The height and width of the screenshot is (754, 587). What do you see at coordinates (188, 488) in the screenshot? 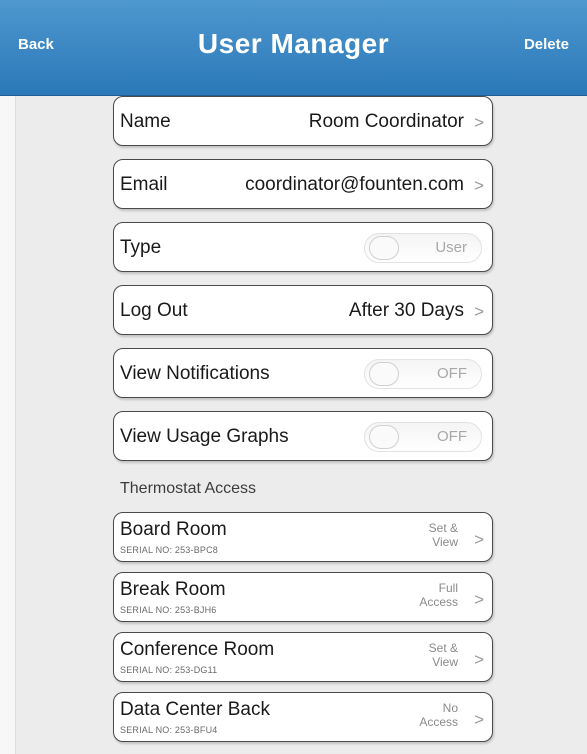
I see `thermostat-access-heading: Thermostat Access` at bounding box center [188, 488].